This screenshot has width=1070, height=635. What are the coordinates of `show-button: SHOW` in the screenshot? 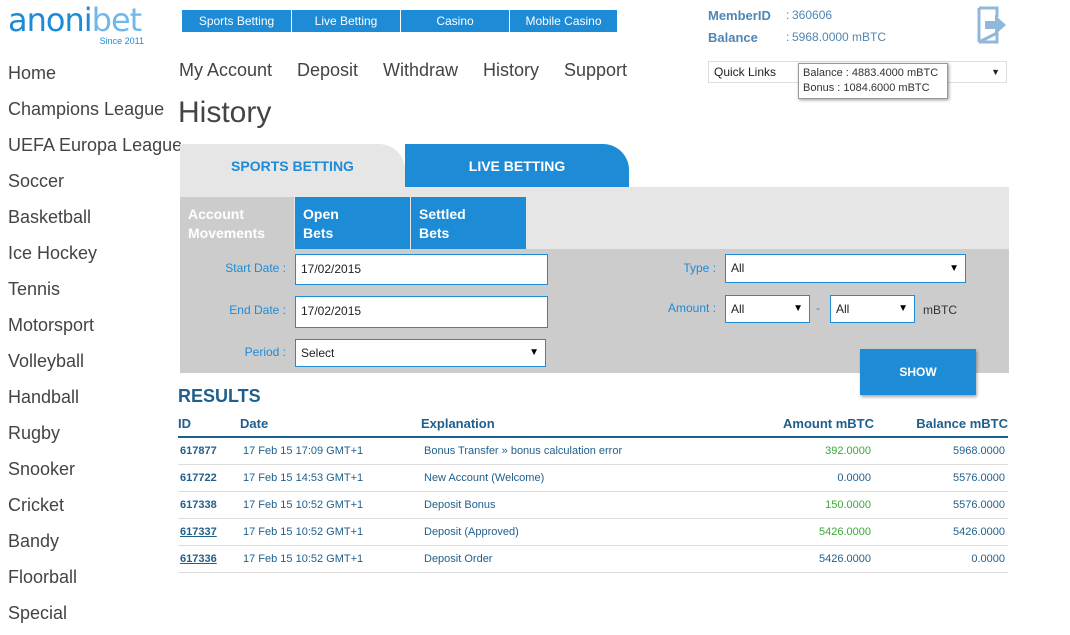 It's located at (918, 372).